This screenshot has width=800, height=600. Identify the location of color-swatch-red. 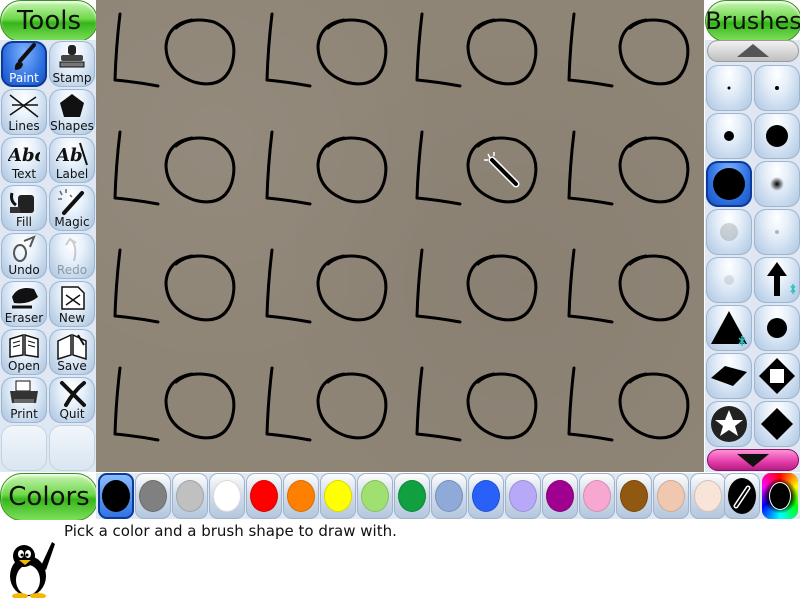
(264, 496).